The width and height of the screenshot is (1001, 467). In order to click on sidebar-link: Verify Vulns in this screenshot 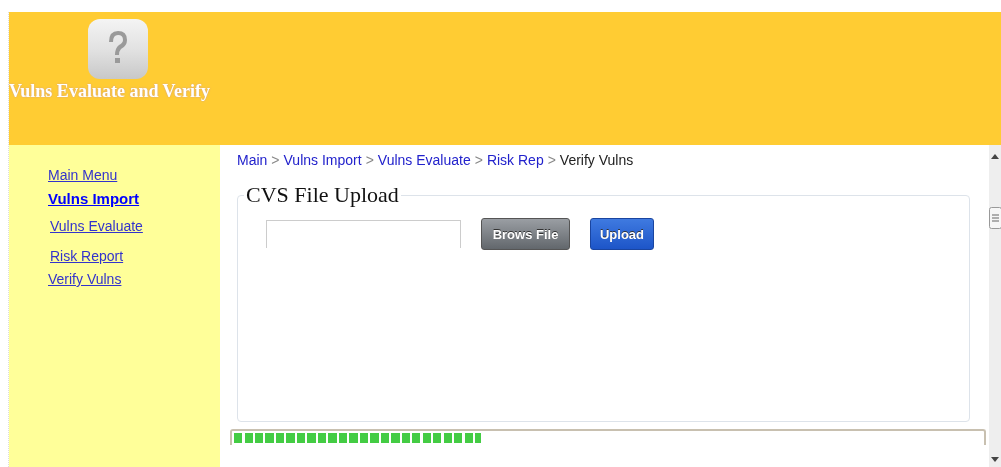, I will do `click(85, 279)`.